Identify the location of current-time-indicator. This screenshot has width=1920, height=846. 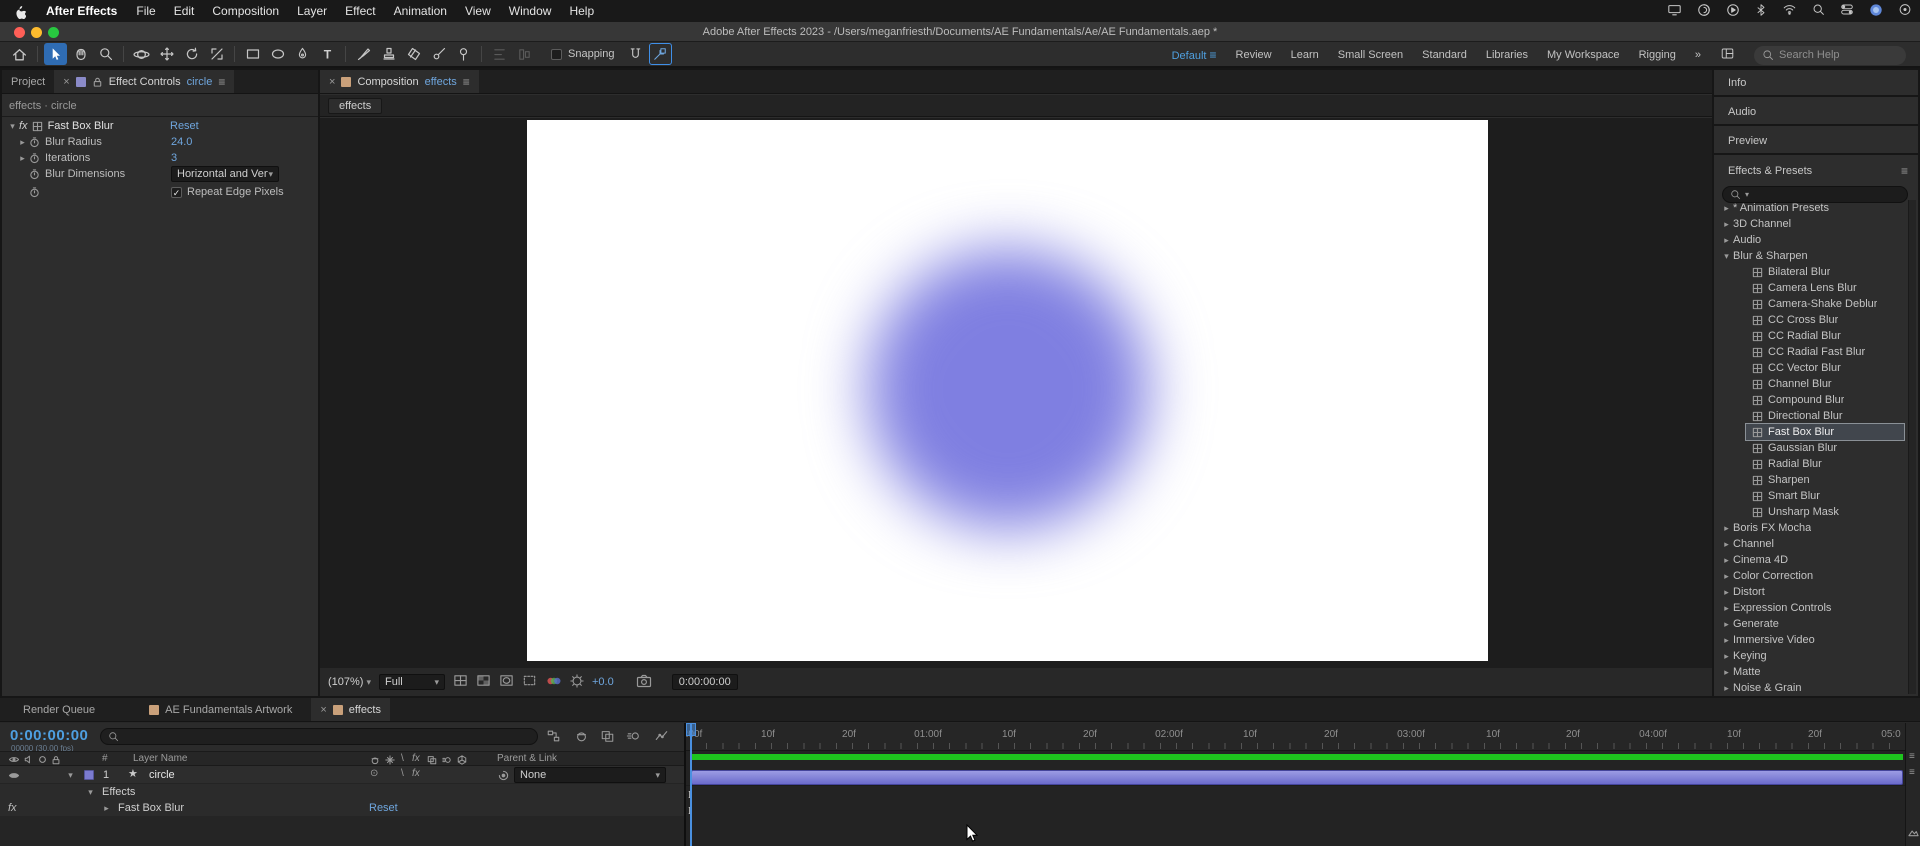
(691, 784).